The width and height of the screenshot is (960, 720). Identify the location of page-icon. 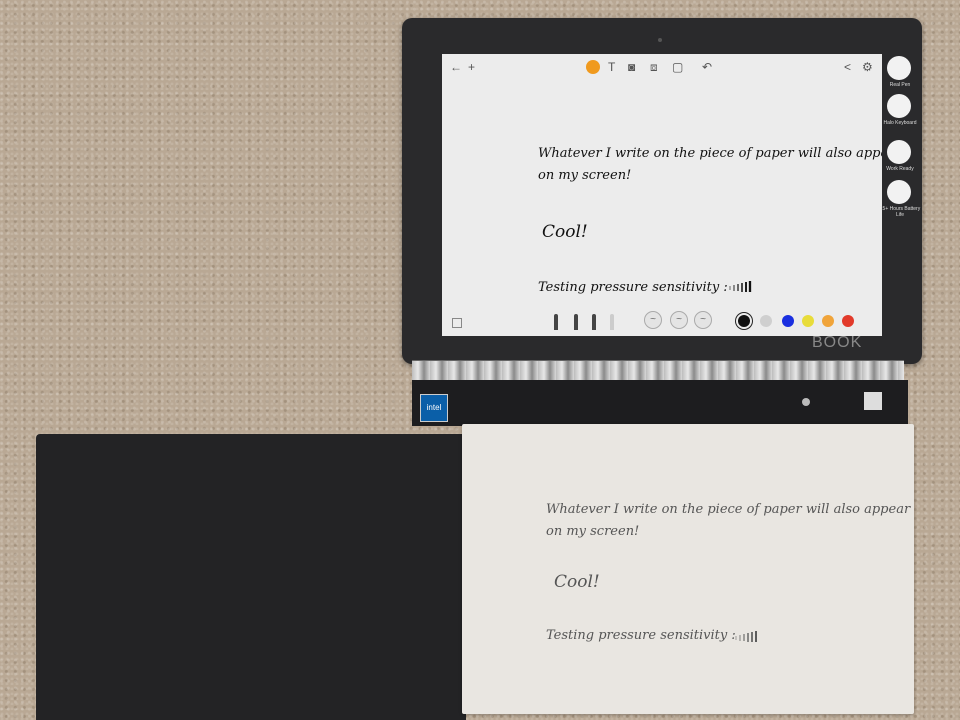
(457, 323).